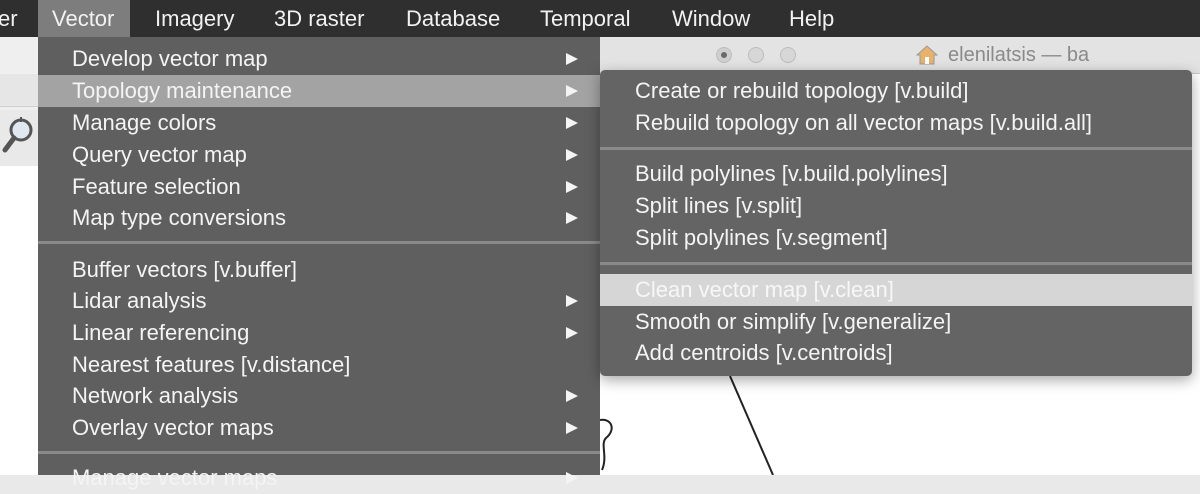 This screenshot has width=1200, height=494. I want to click on zoom-window-button, so click(788, 55).